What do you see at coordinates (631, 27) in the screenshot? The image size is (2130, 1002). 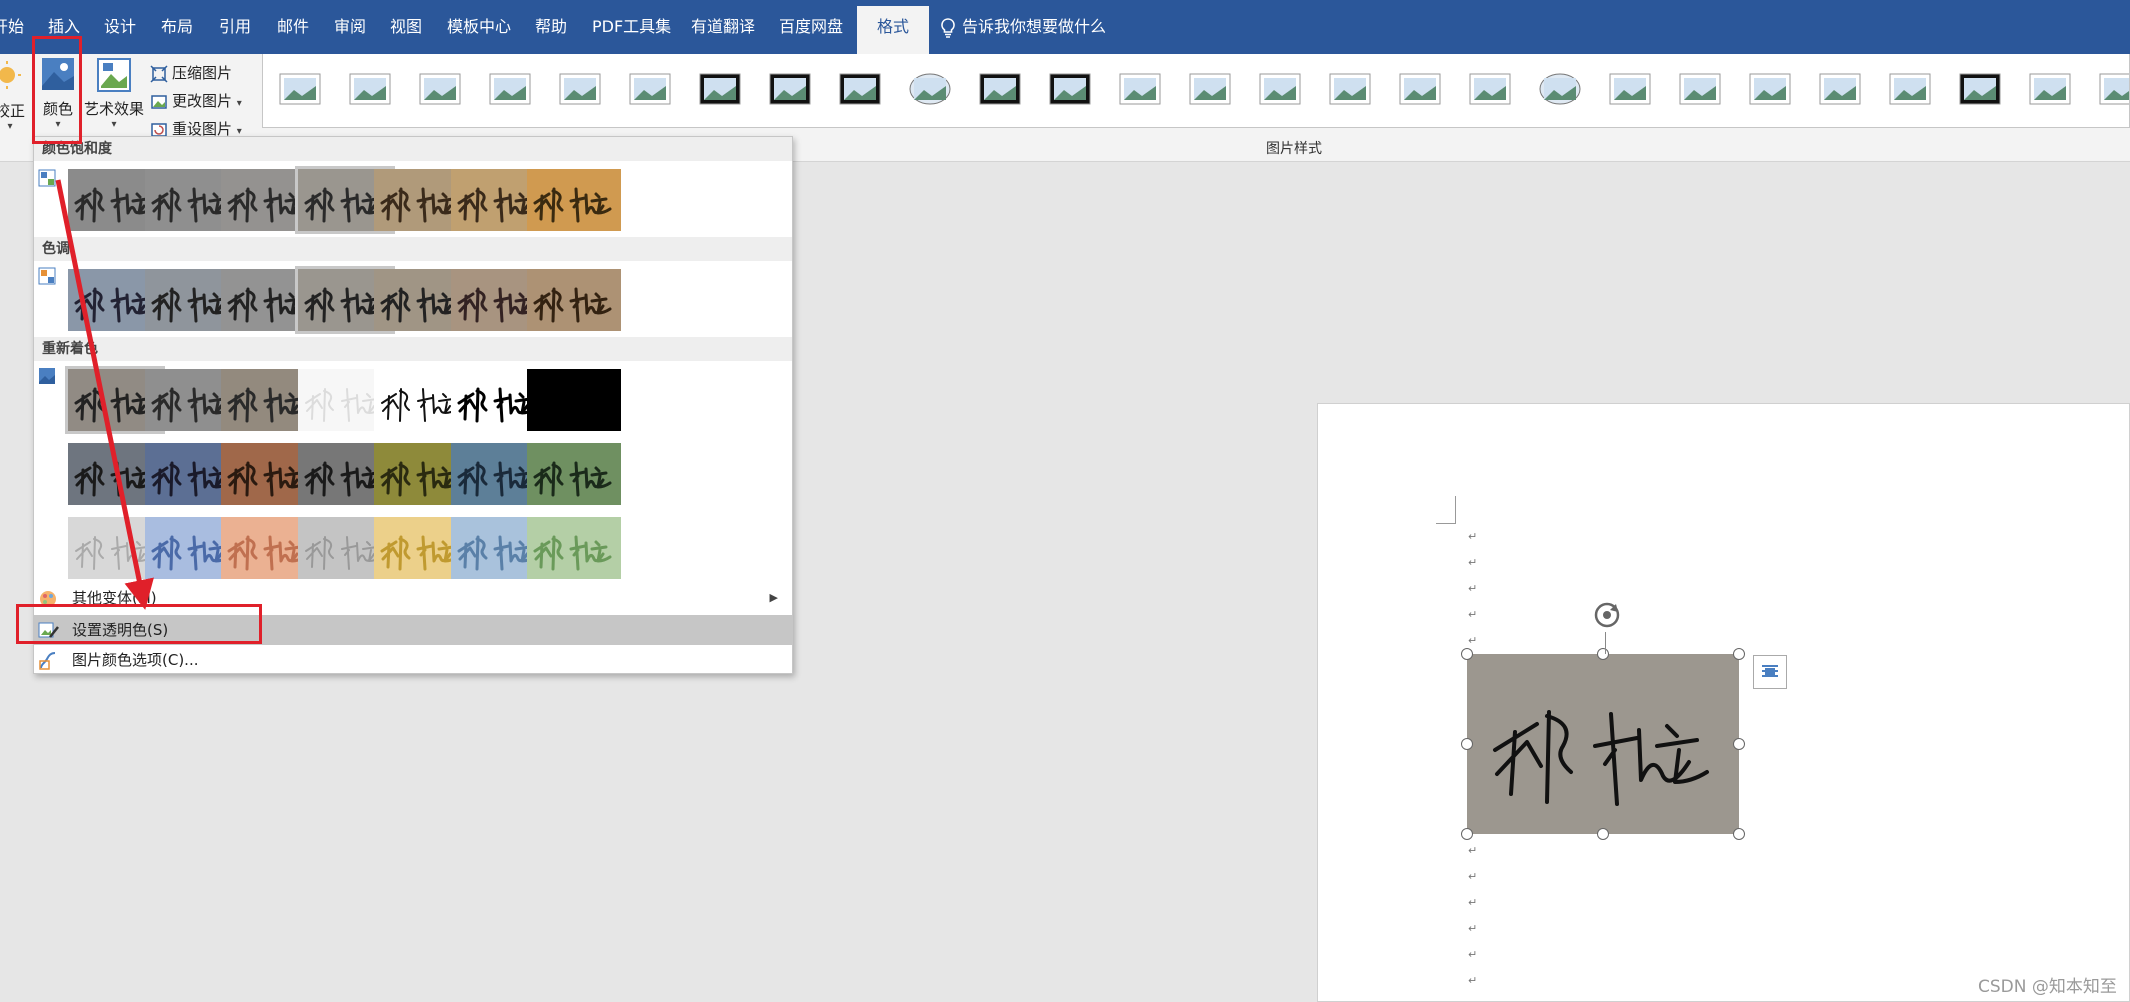 I see `tab-pdf-tools: PDF工具集` at bounding box center [631, 27].